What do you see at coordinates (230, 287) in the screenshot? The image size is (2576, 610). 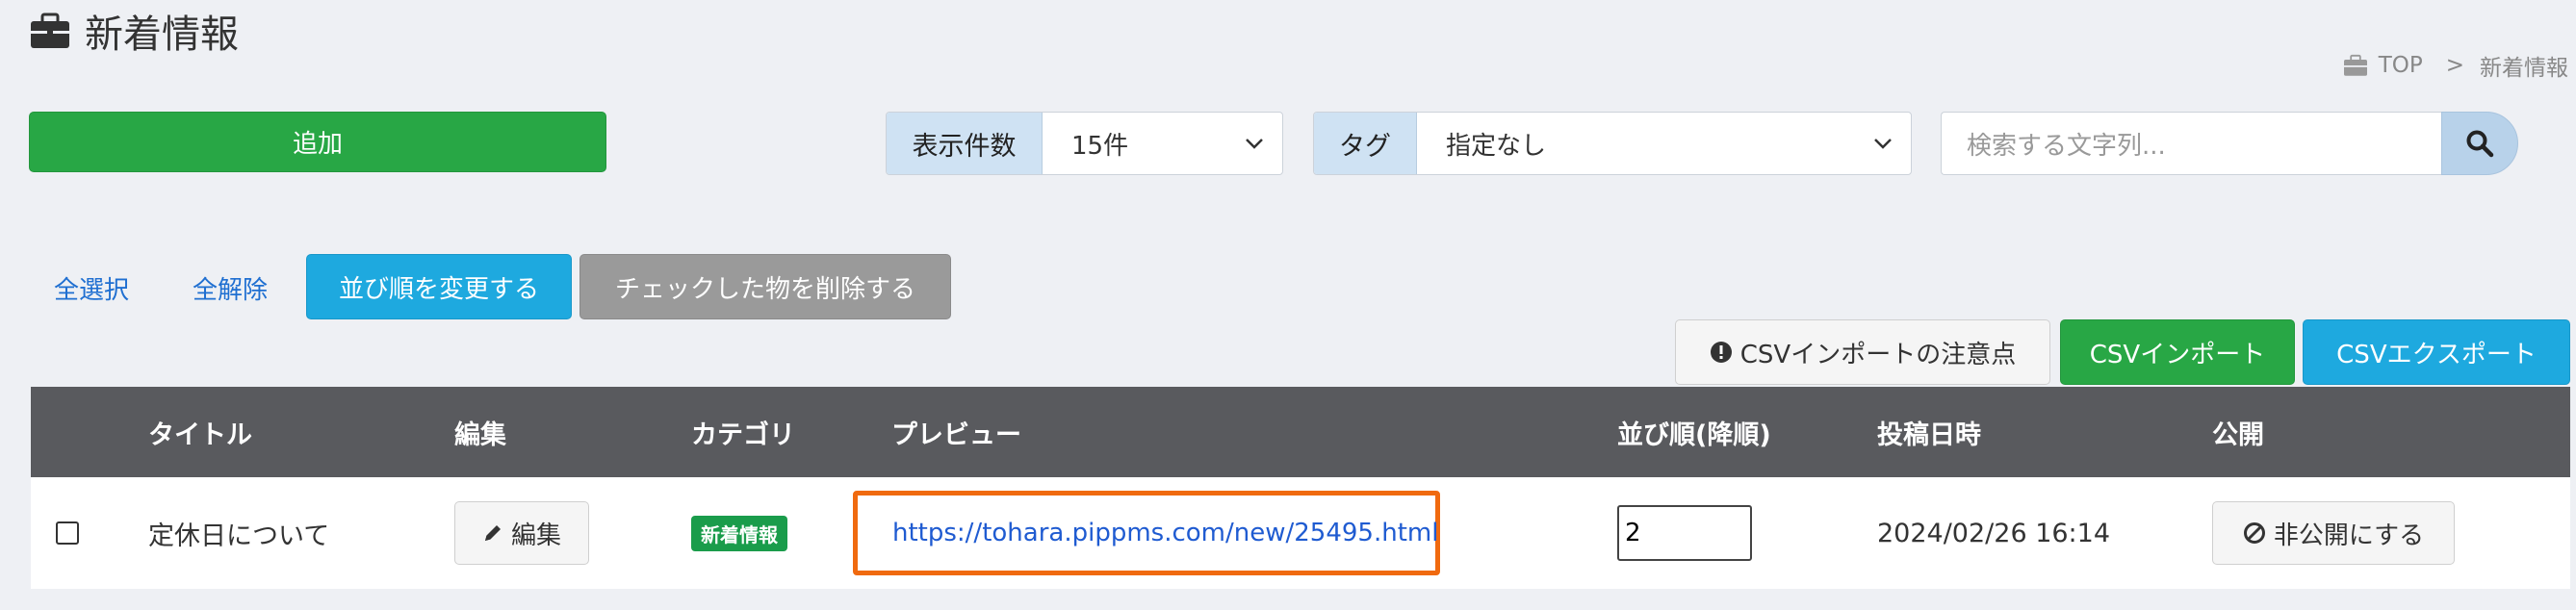 I see `deselect-all-link: 全解除` at bounding box center [230, 287].